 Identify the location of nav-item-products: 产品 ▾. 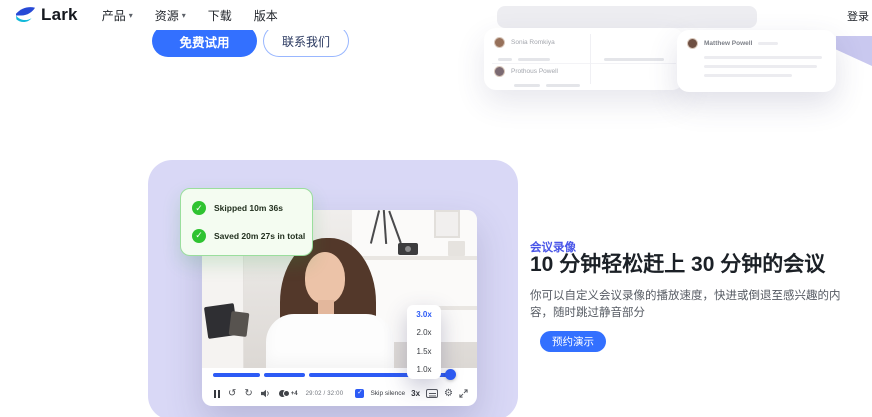
(117, 15).